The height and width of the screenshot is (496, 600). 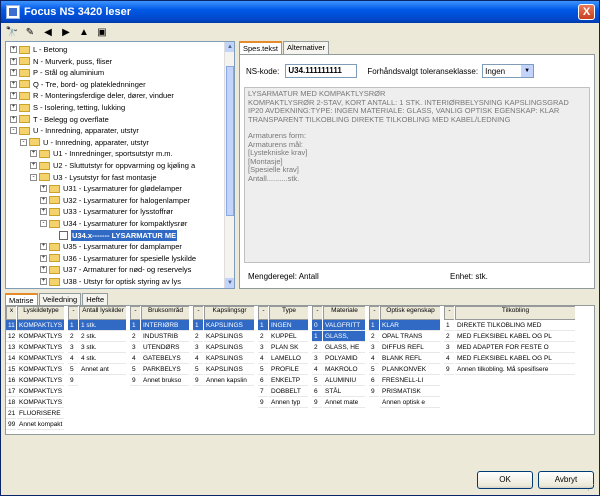 I want to click on column-header: Tilkobling, so click(x=515, y=313).